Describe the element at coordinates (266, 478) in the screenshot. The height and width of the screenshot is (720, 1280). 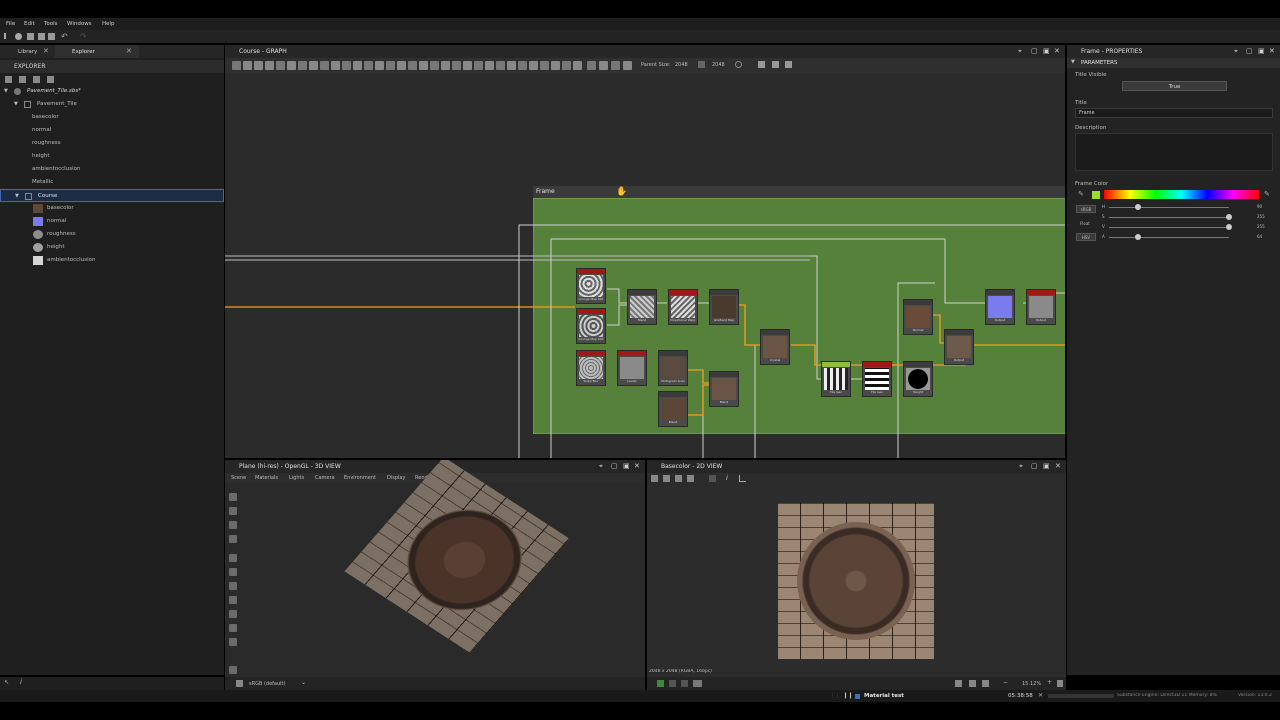
I see `menu-materials: Materials` at that location.